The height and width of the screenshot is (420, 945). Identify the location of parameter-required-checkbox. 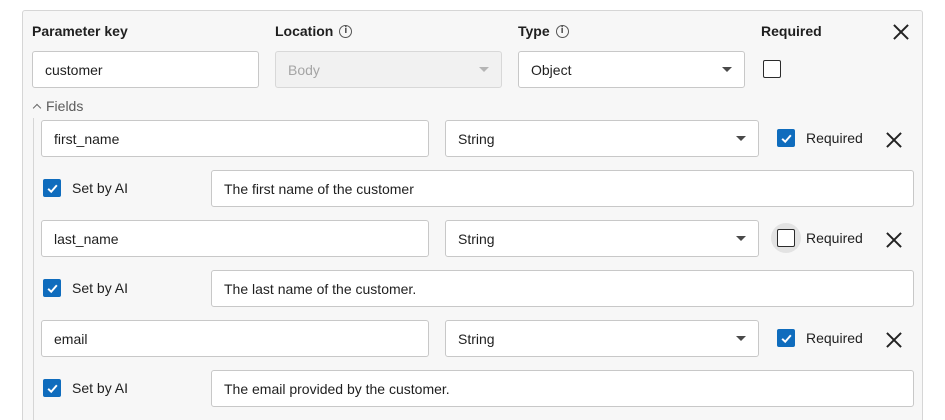
(772, 69).